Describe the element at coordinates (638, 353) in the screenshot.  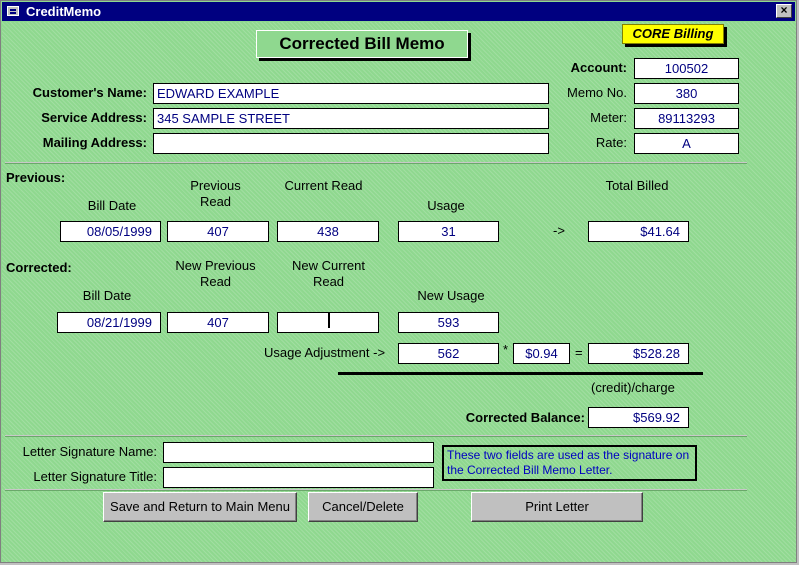
I see `adjustment-amount-field: $528.28` at that location.